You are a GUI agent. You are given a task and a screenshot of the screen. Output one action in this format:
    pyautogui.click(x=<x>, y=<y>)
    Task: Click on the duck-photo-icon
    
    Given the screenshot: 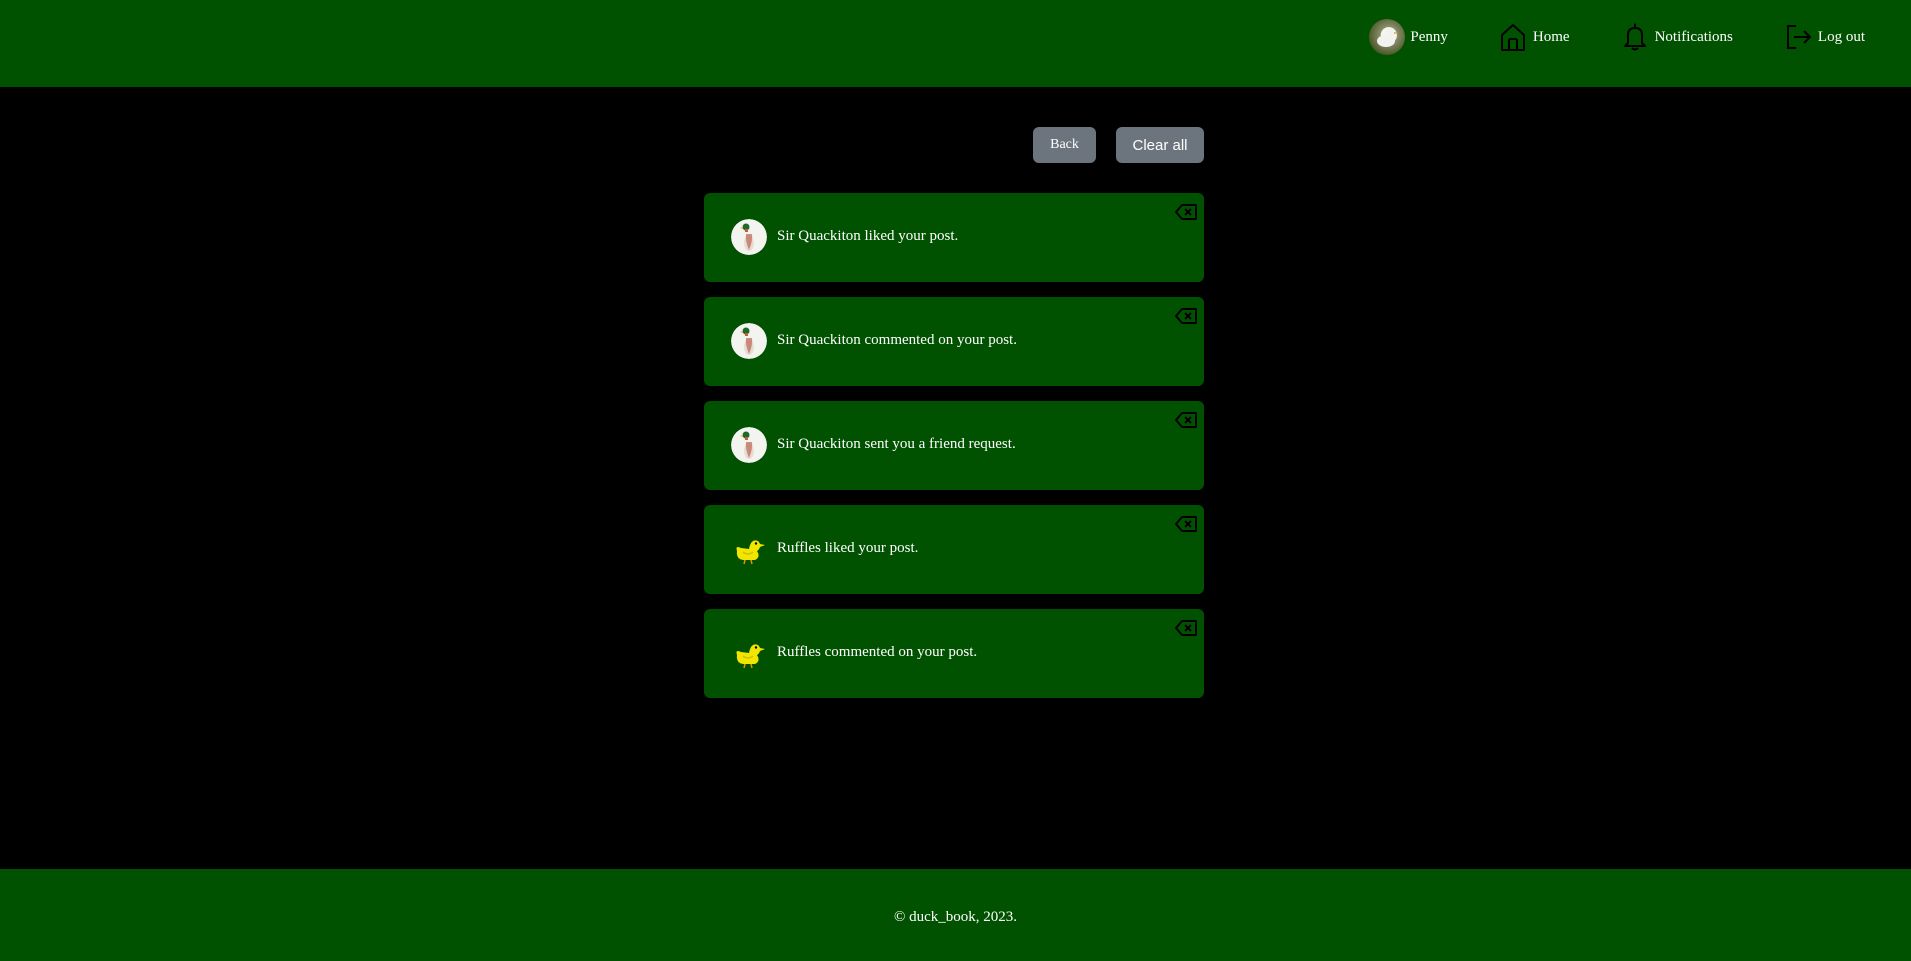 What is the action you would take?
    pyautogui.click(x=1388, y=37)
    